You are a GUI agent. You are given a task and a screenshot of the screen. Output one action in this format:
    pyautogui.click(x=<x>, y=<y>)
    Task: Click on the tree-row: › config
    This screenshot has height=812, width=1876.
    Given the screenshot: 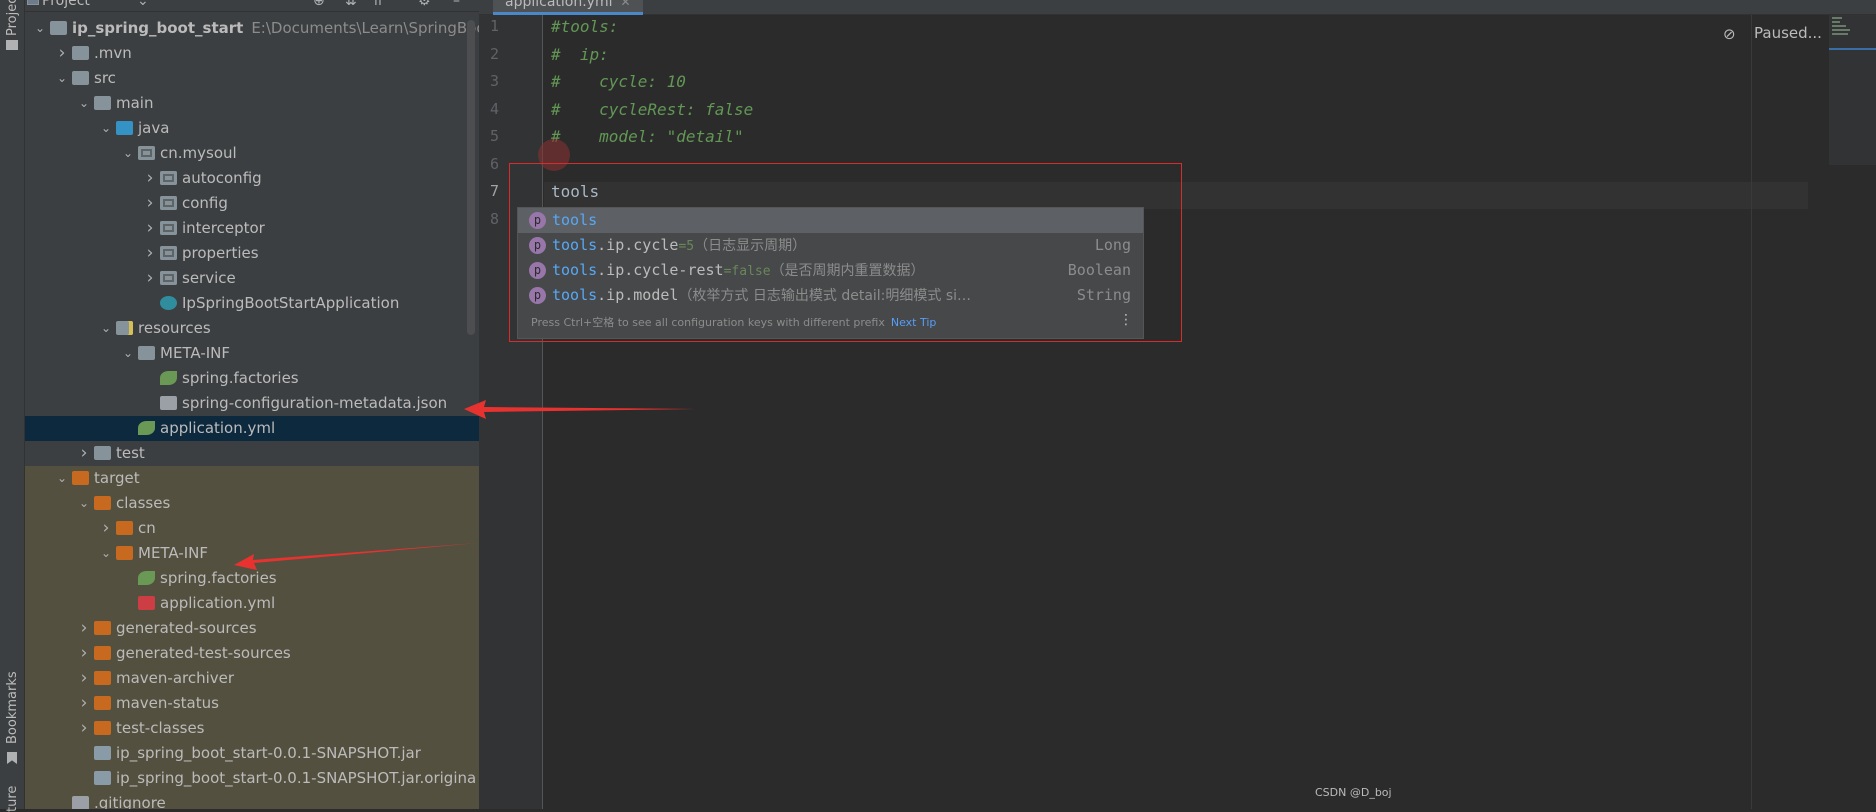 What is the action you would take?
    pyautogui.click(x=252, y=203)
    